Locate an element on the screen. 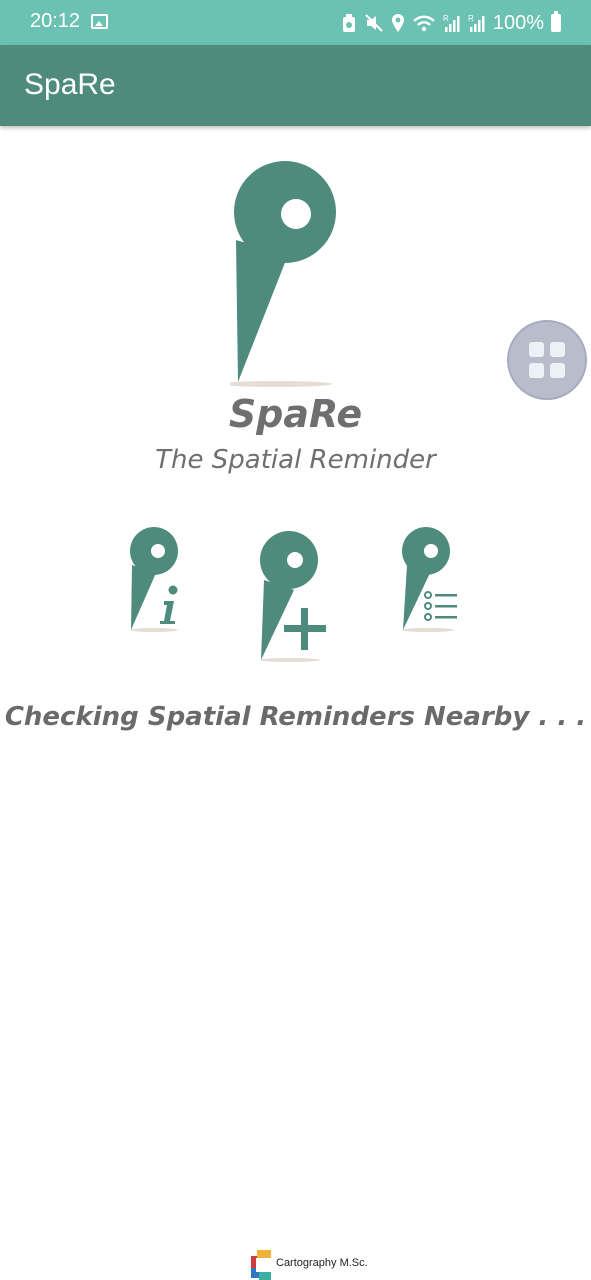  add-reminder-button is located at coordinates (296, 599).